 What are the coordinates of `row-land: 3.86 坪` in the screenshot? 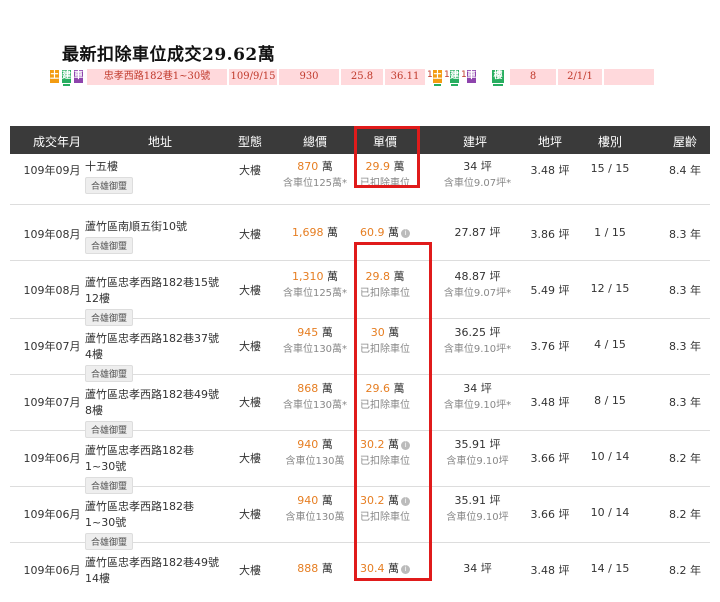 It's located at (550, 234).